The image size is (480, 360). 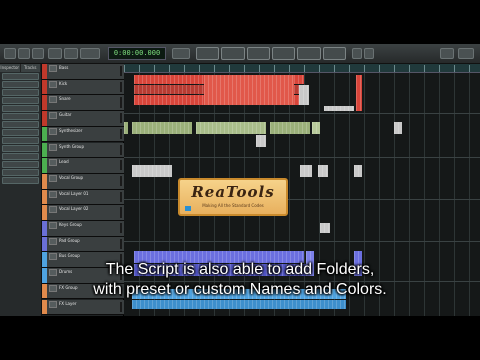 What do you see at coordinates (63, 83) in the screenshot?
I see `track-name: Kick` at bounding box center [63, 83].